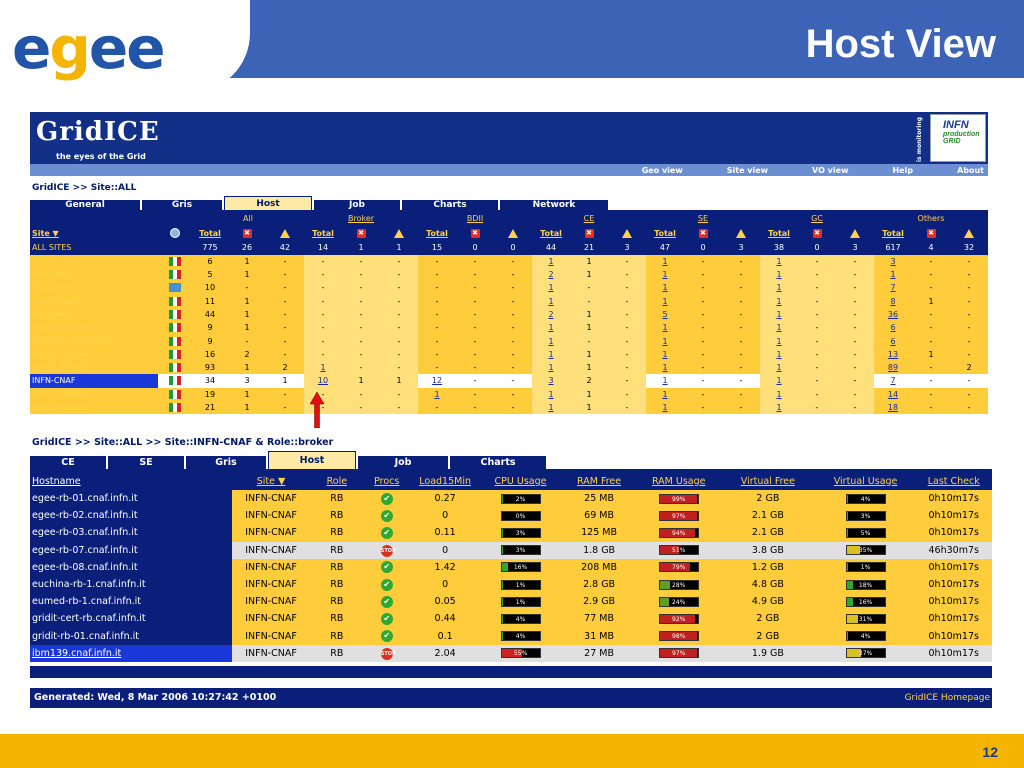 The image size is (1024, 768). Describe the element at coordinates (94, 288) in the screenshot. I see `site-name: ESA-ESRIN` at that location.